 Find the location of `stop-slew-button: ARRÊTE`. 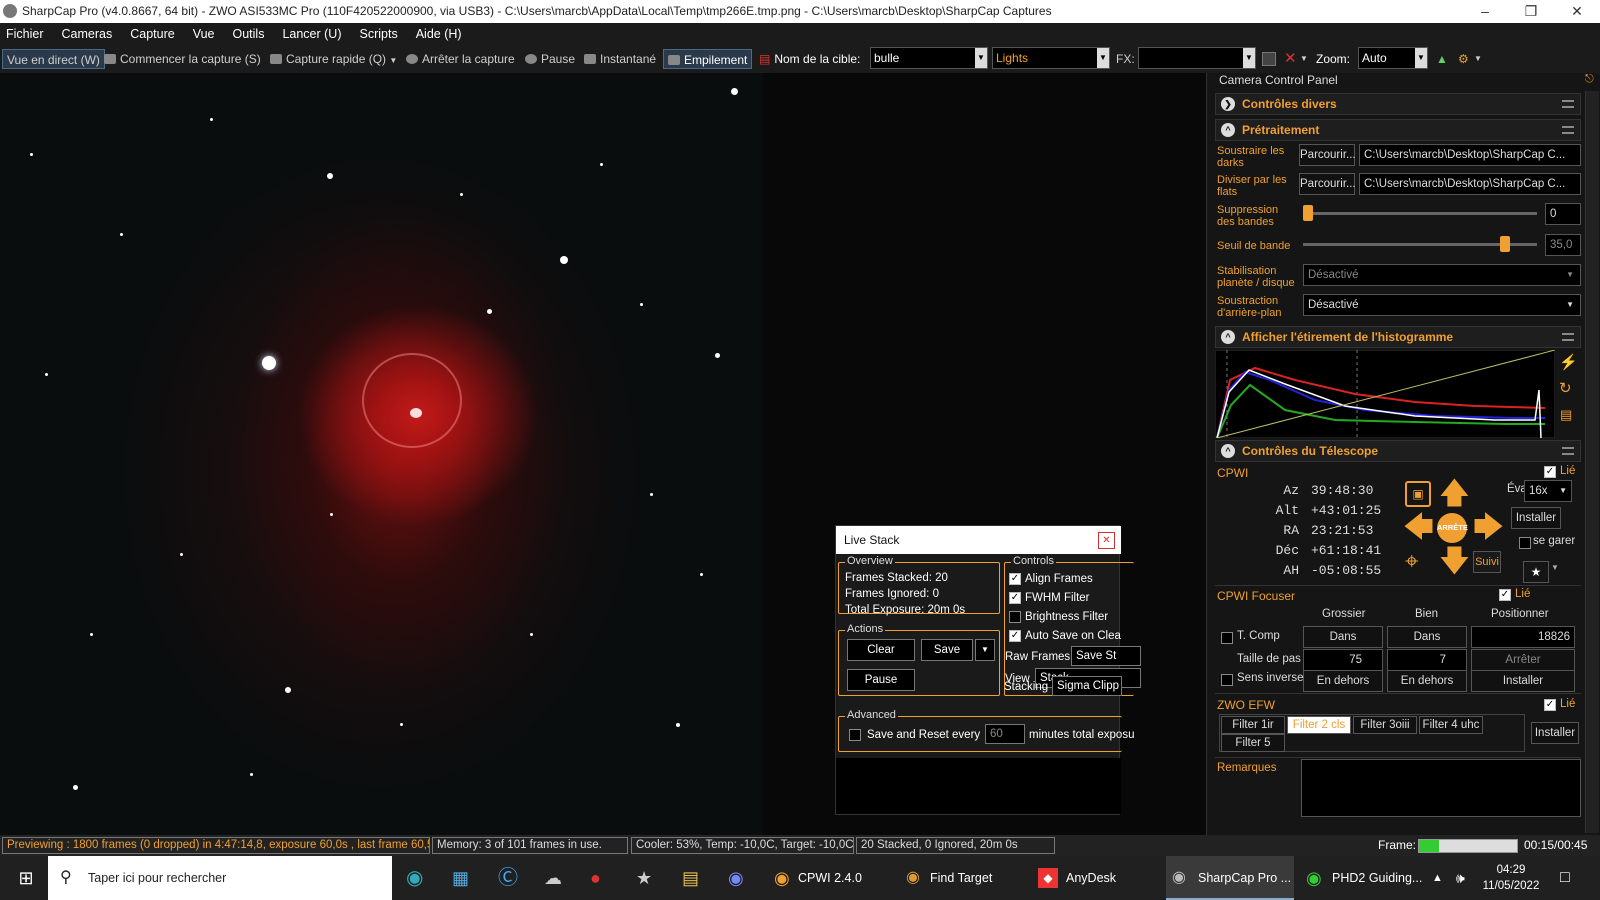

stop-slew-button: ARRÊTE is located at coordinates (1452, 528).